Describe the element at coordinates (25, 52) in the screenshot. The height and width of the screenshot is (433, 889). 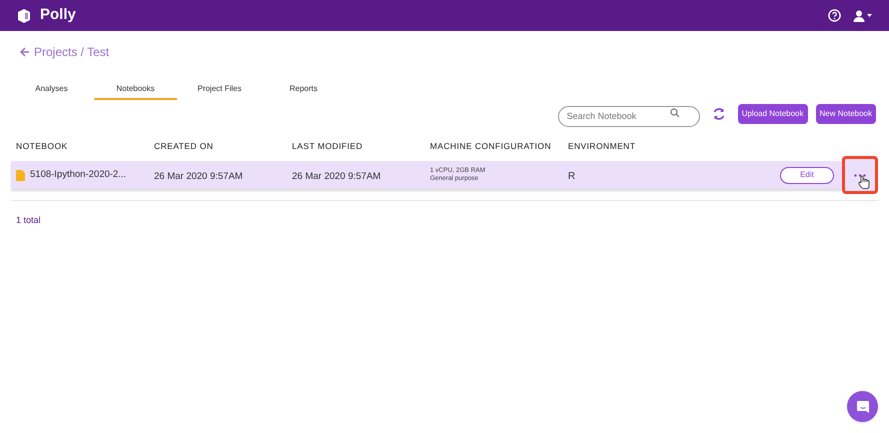
I see `back-arrow-icon` at that location.